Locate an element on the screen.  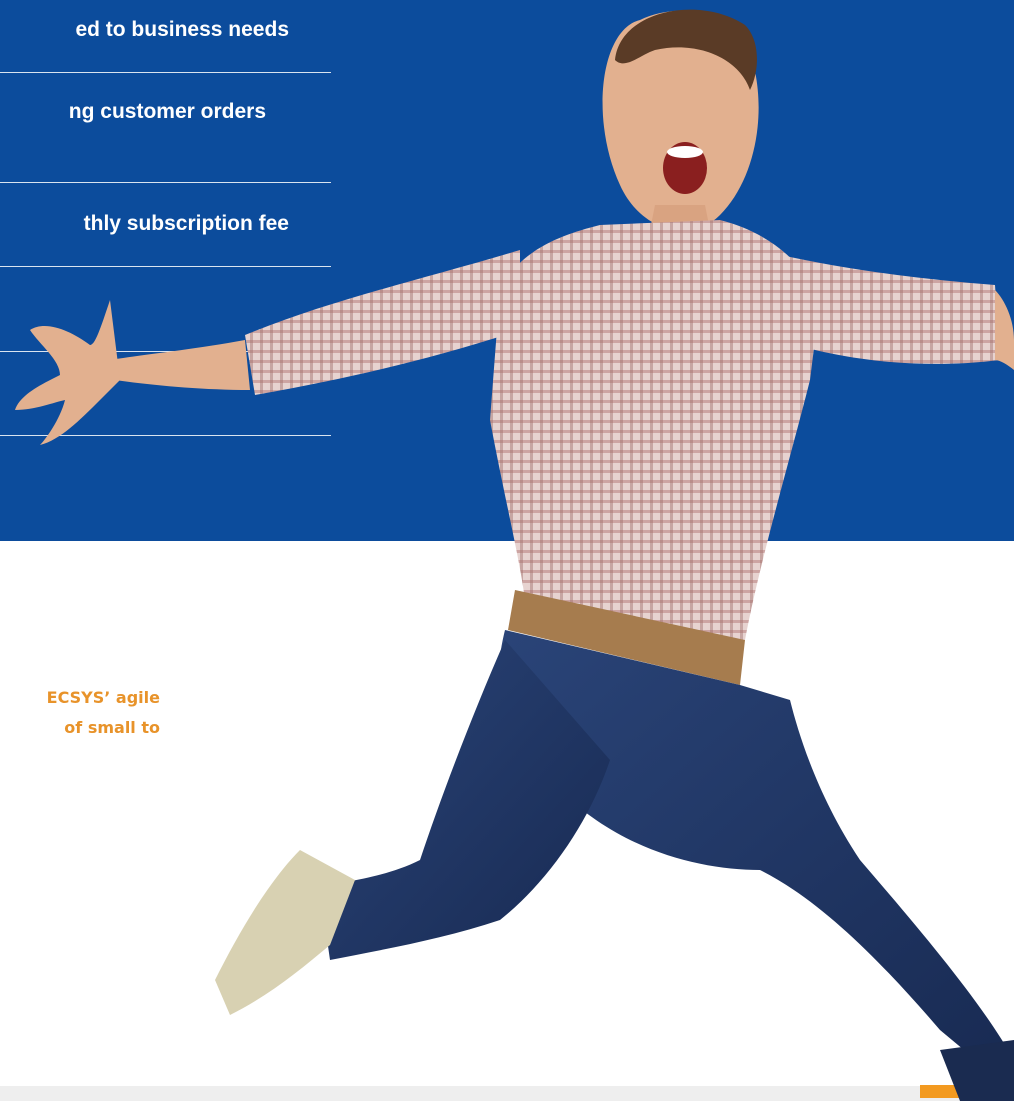
accent-bar is located at coordinates (959, 1091).